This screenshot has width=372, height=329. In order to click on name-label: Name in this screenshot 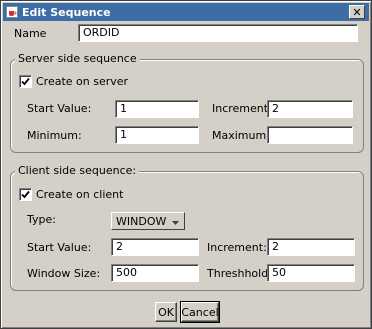, I will do `click(30, 33)`.